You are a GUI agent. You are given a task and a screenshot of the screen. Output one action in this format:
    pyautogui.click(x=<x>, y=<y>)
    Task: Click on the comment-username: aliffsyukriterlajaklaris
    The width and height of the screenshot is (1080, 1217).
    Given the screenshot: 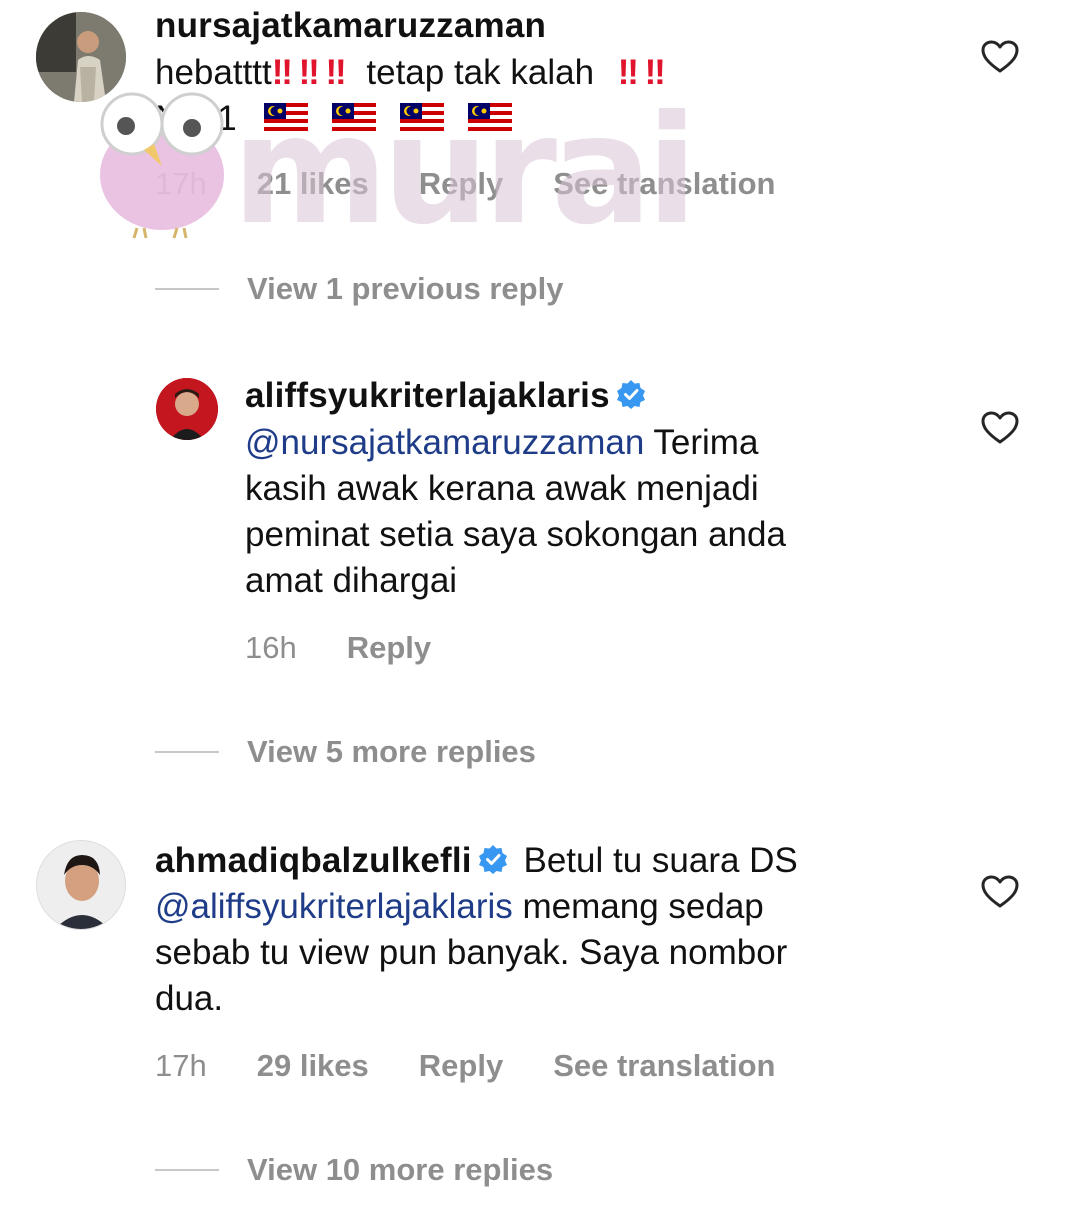 What is the action you would take?
    pyautogui.click(x=445, y=396)
    